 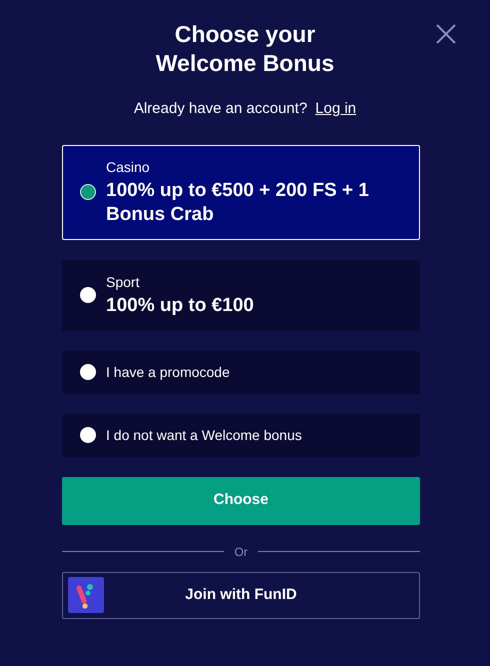 I want to click on option-label: I have a promocode, so click(x=168, y=372).